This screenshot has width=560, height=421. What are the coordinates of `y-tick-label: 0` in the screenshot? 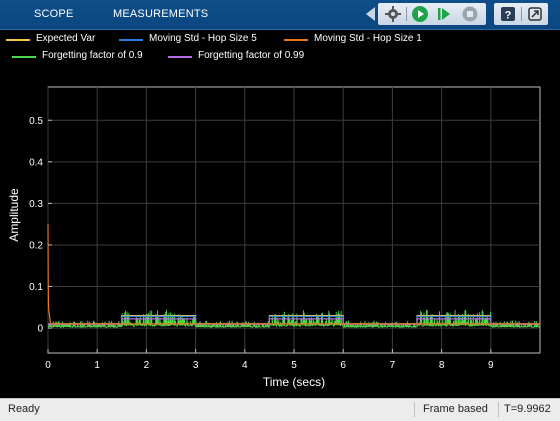 It's located at (40, 329).